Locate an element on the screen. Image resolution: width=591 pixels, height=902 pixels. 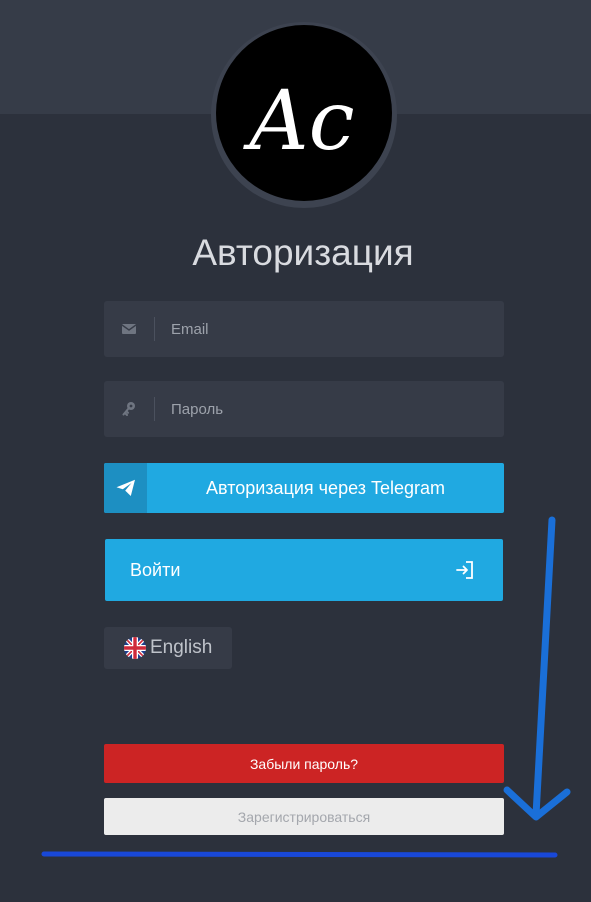
uk-flag-icon is located at coordinates (135, 648).